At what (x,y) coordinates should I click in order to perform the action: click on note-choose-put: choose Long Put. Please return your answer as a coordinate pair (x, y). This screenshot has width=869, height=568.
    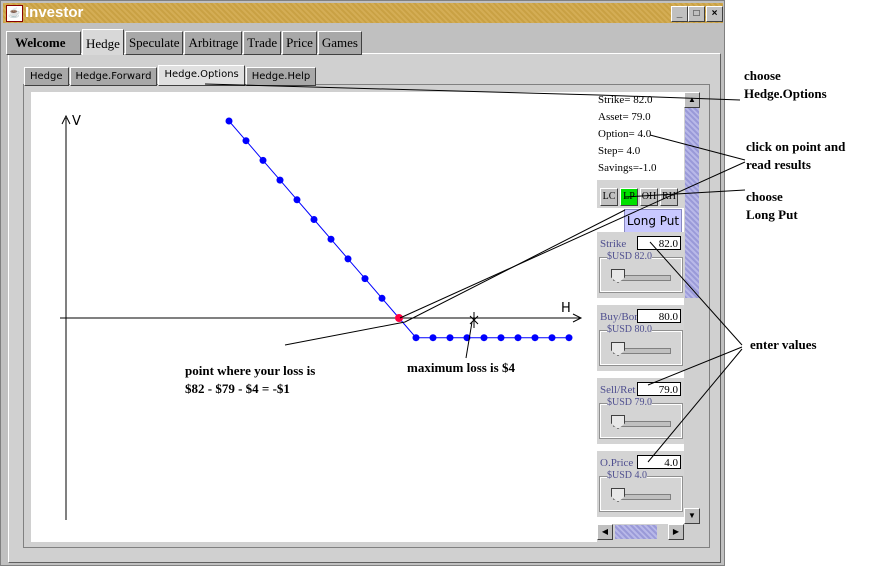
    Looking at the image, I should click on (772, 205).